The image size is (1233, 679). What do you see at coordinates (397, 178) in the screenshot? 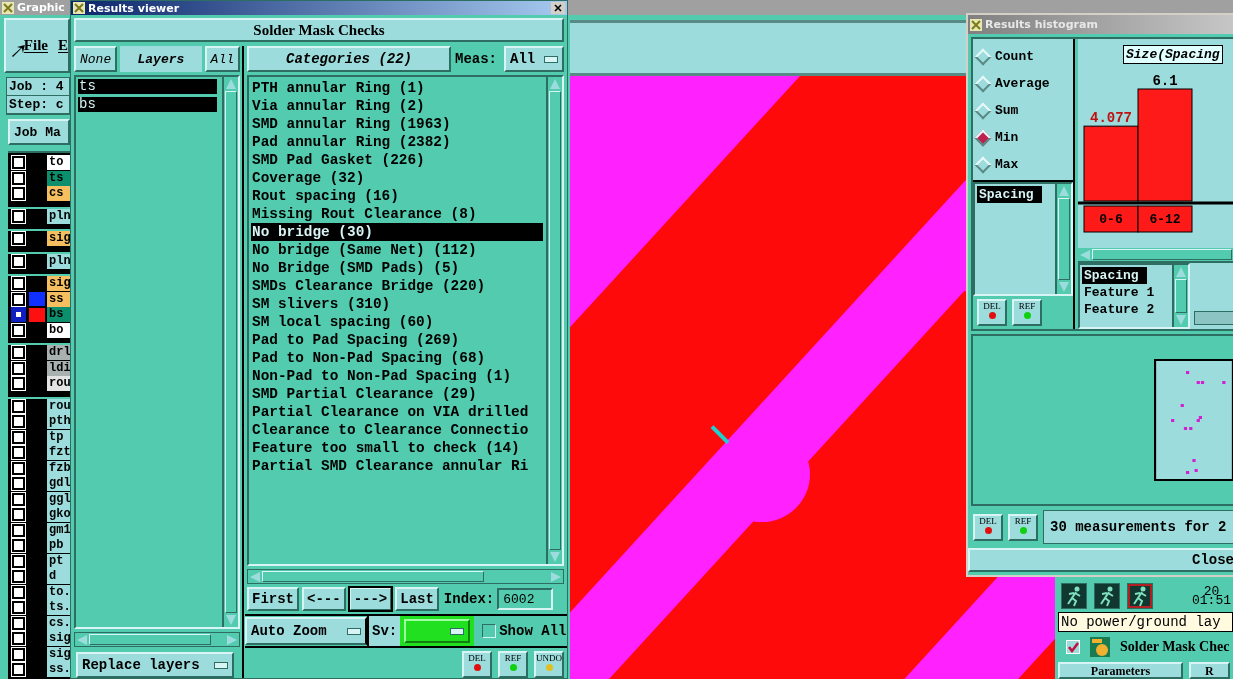
I see `category-list-item: Coverage (32)` at bounding box center [397, 178].